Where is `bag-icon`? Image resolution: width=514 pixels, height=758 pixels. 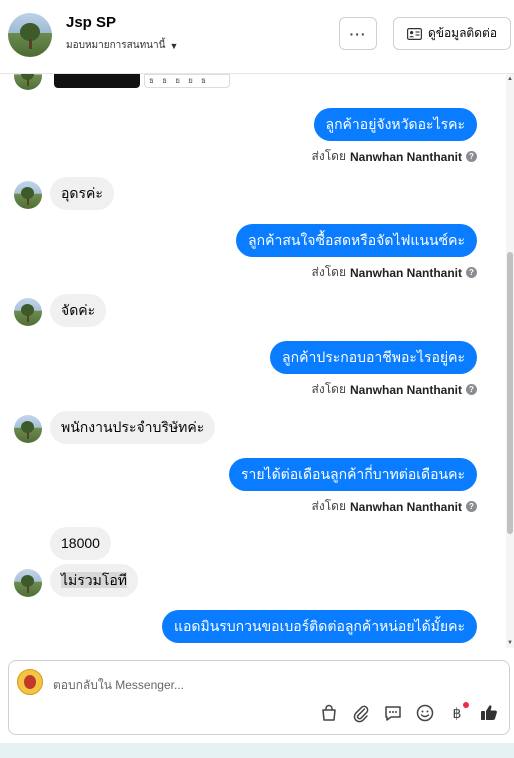
bag-icon is located at coordinates (329, 713).